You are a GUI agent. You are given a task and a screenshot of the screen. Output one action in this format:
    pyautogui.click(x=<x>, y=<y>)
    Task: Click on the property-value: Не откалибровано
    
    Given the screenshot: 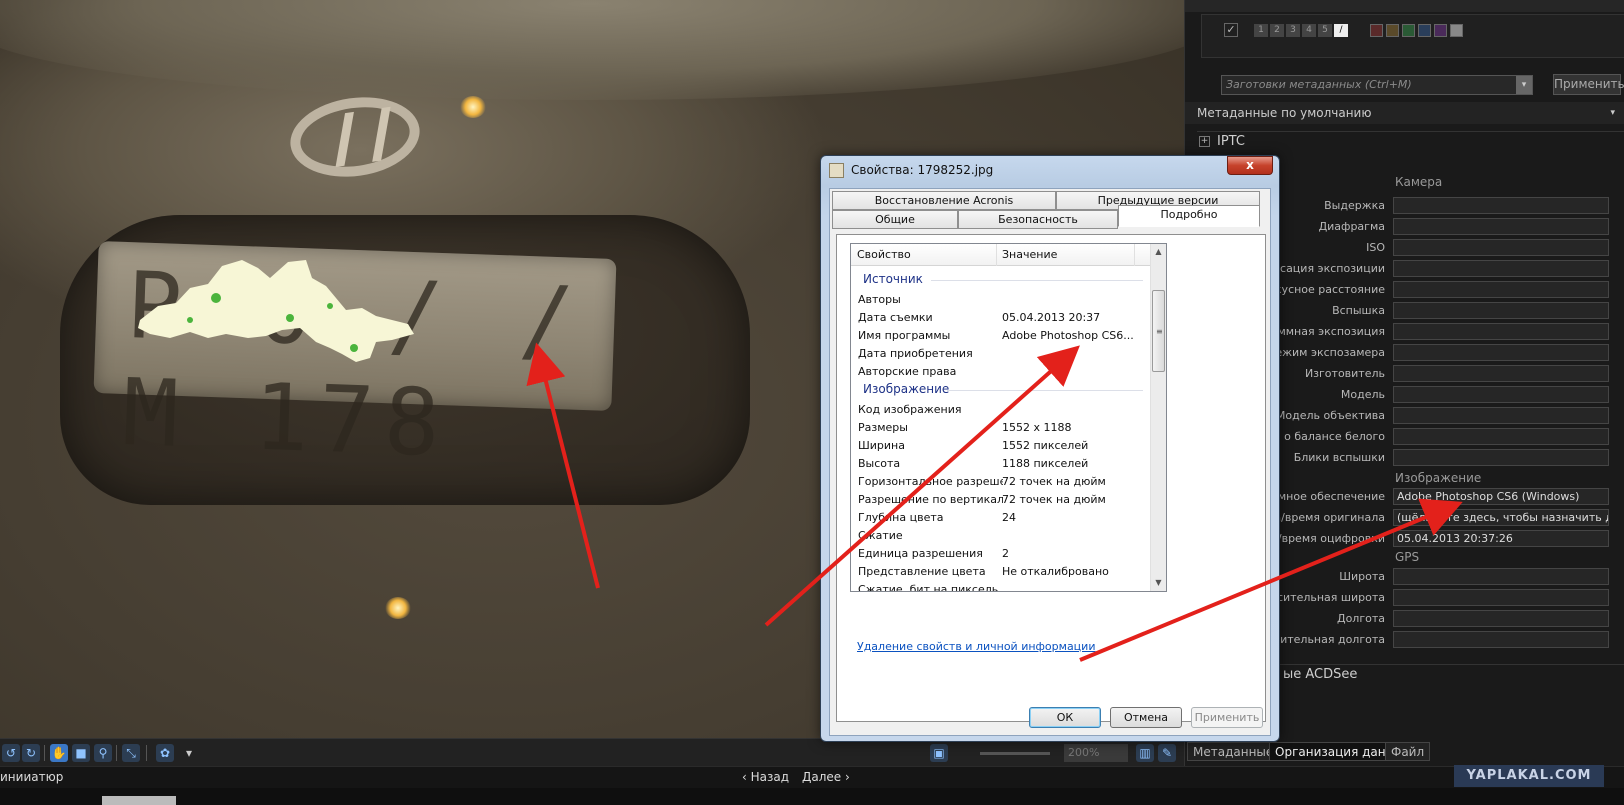 What is the action you would take?
    pyautogui.click(x=1074, y=571)
    